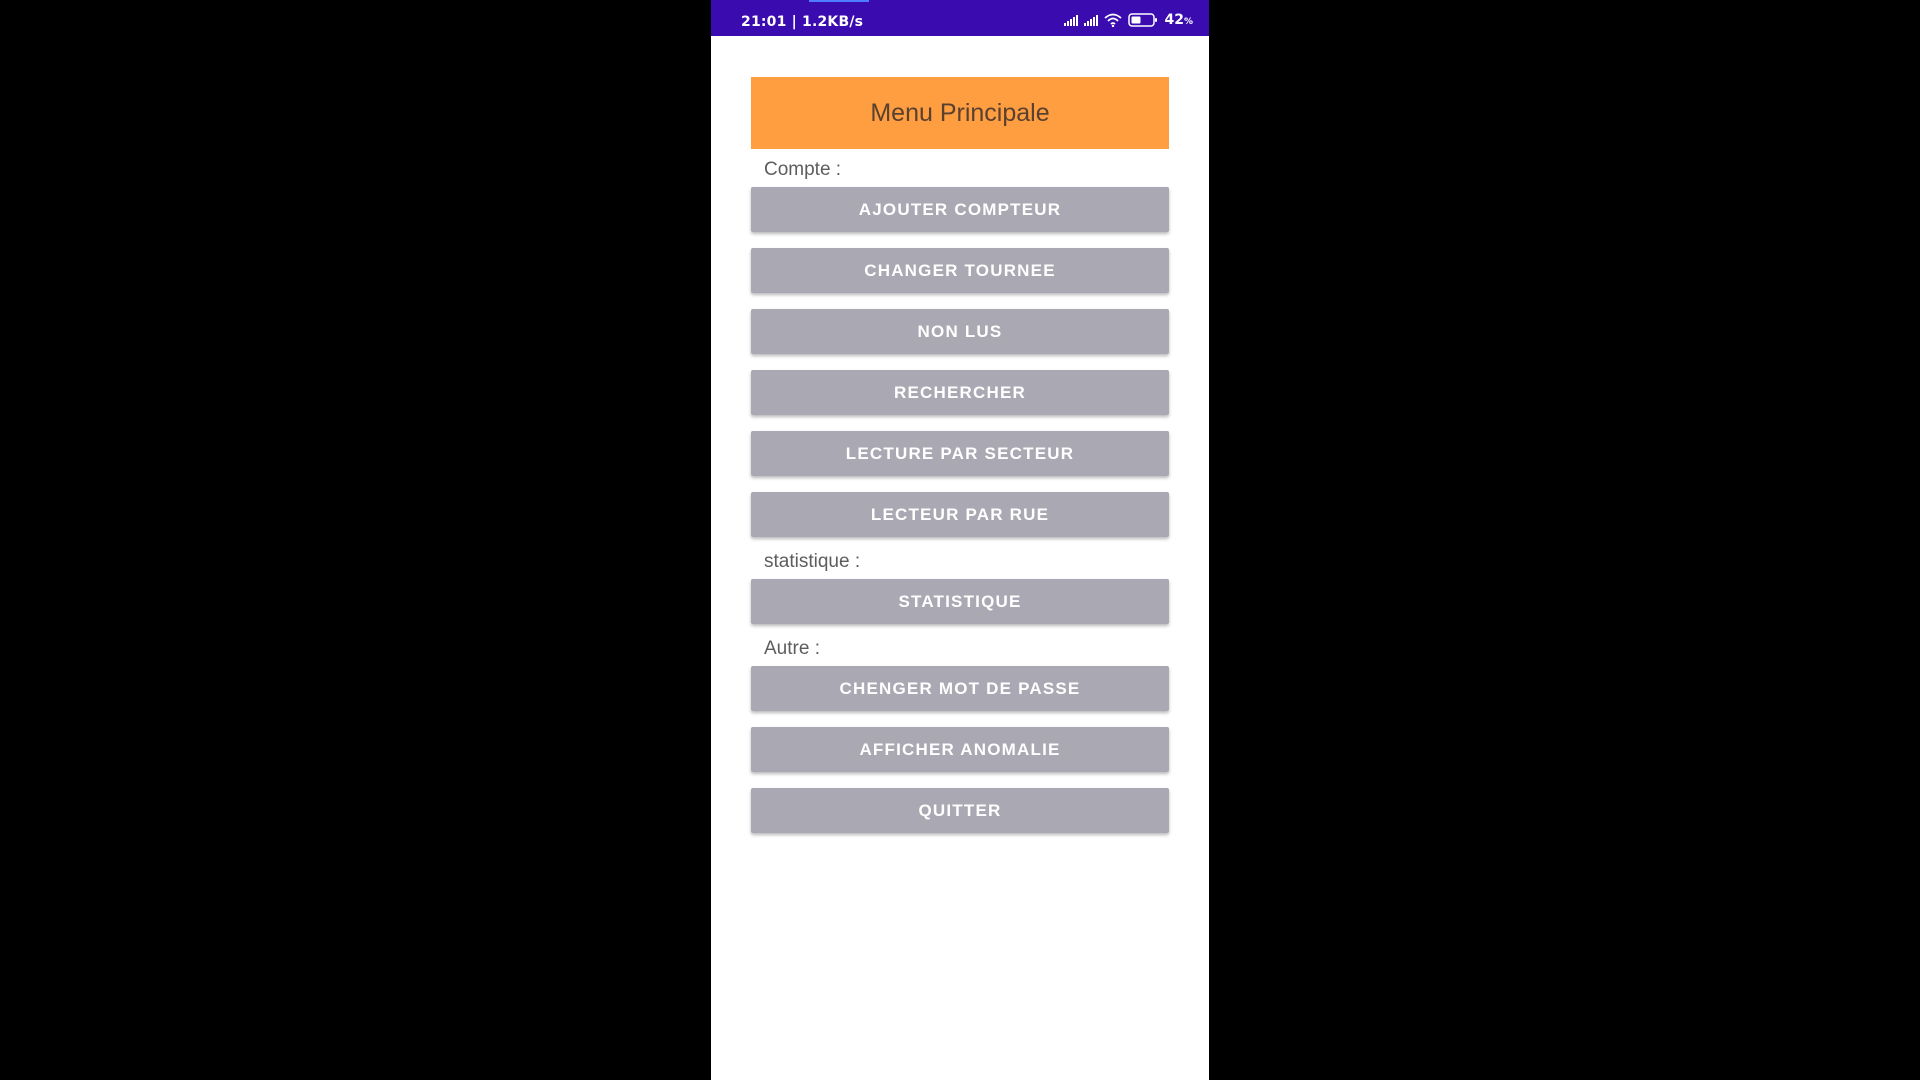  Describe the element at coordinates (1113, 20) in the screenshot. I see `wifi-icon` at that location.